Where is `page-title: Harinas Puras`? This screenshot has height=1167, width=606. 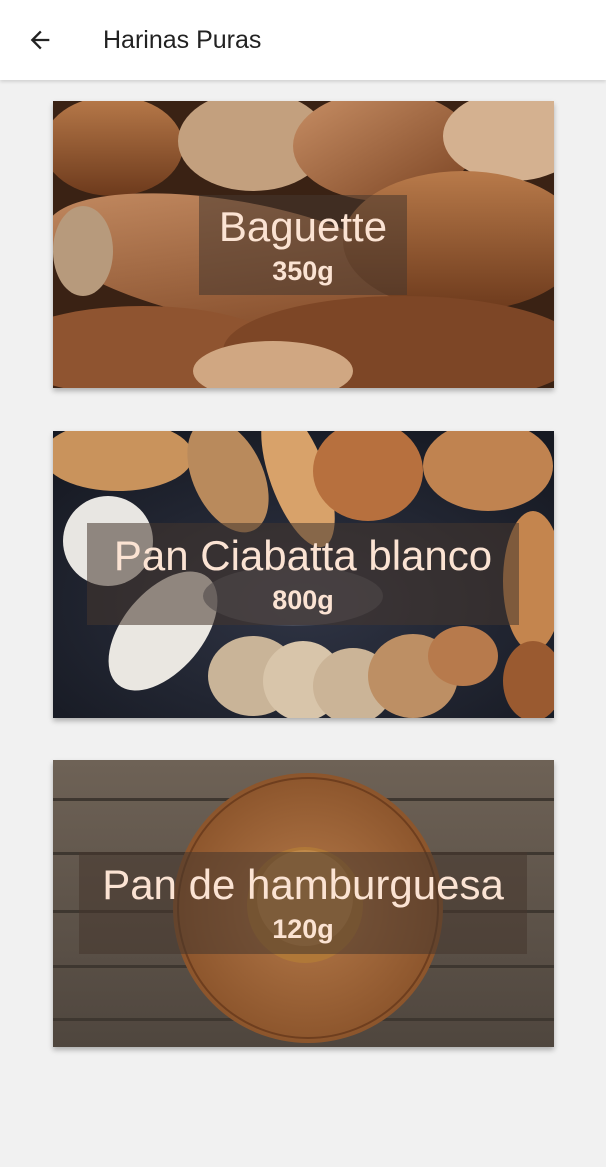
page-title: Harinas Puras is located at coordinates (182, 40).